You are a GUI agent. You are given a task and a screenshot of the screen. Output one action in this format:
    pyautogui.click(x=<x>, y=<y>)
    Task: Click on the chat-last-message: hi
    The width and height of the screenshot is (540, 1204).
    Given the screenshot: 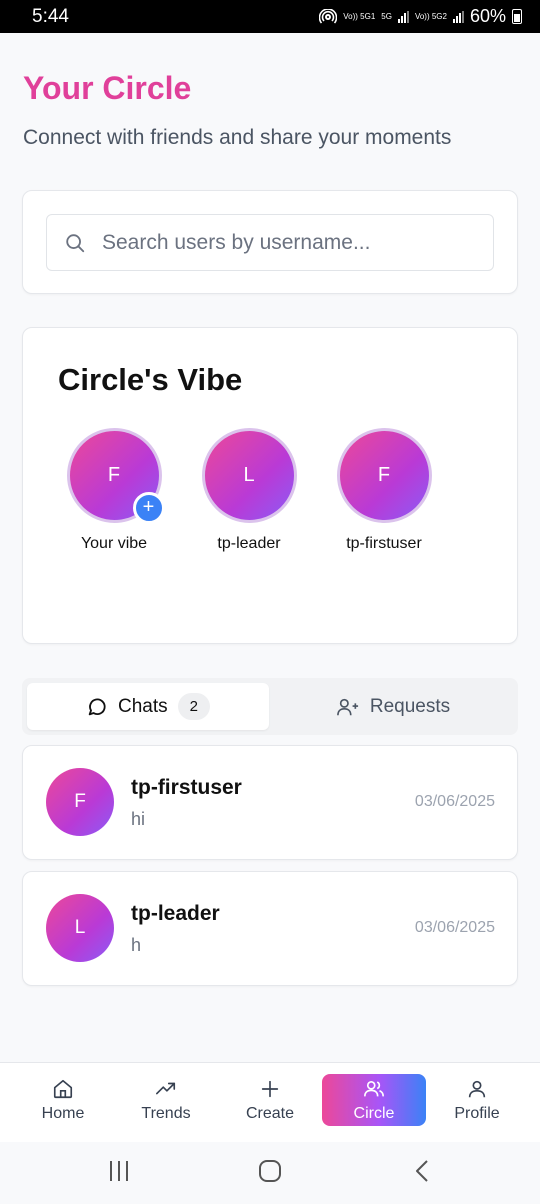 What is the action you would take?
    pyautogui.click(x=138, y=819)
    